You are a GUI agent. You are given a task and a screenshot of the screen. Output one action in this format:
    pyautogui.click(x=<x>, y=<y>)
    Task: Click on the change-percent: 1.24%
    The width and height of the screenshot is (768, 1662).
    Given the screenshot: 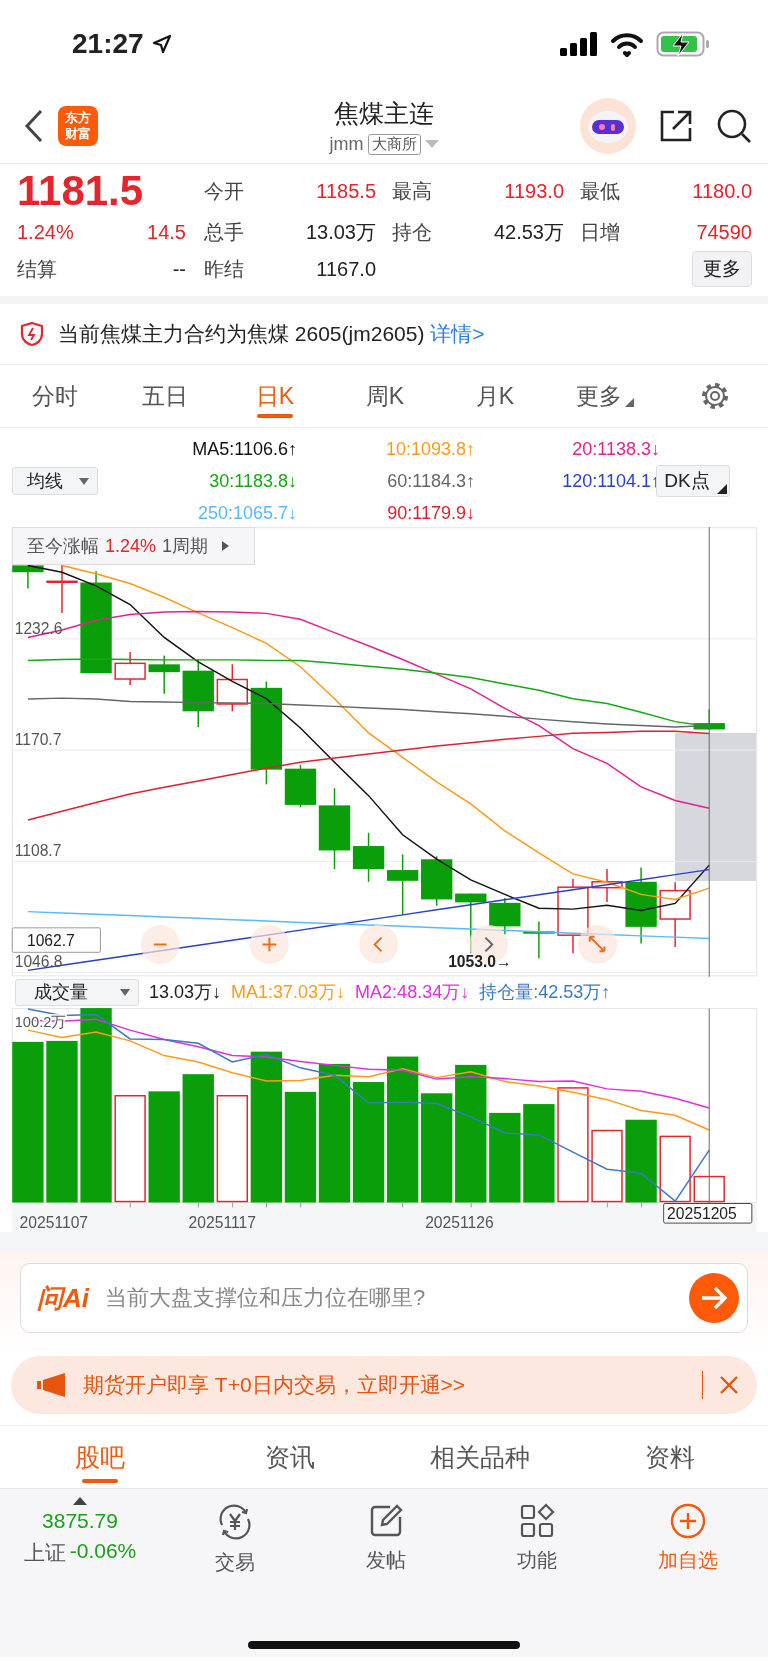 What is the action you would take?
    pyautogui.click(x=45, y=232)
    